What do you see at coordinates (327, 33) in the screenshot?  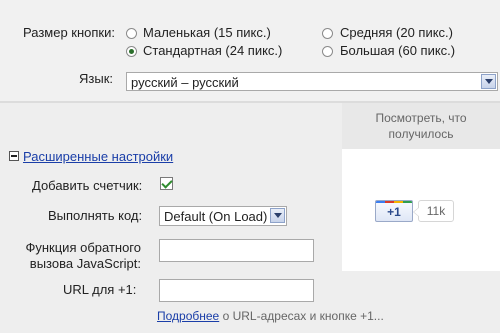 I see `radio-medium` at bounding box center [327, 33].